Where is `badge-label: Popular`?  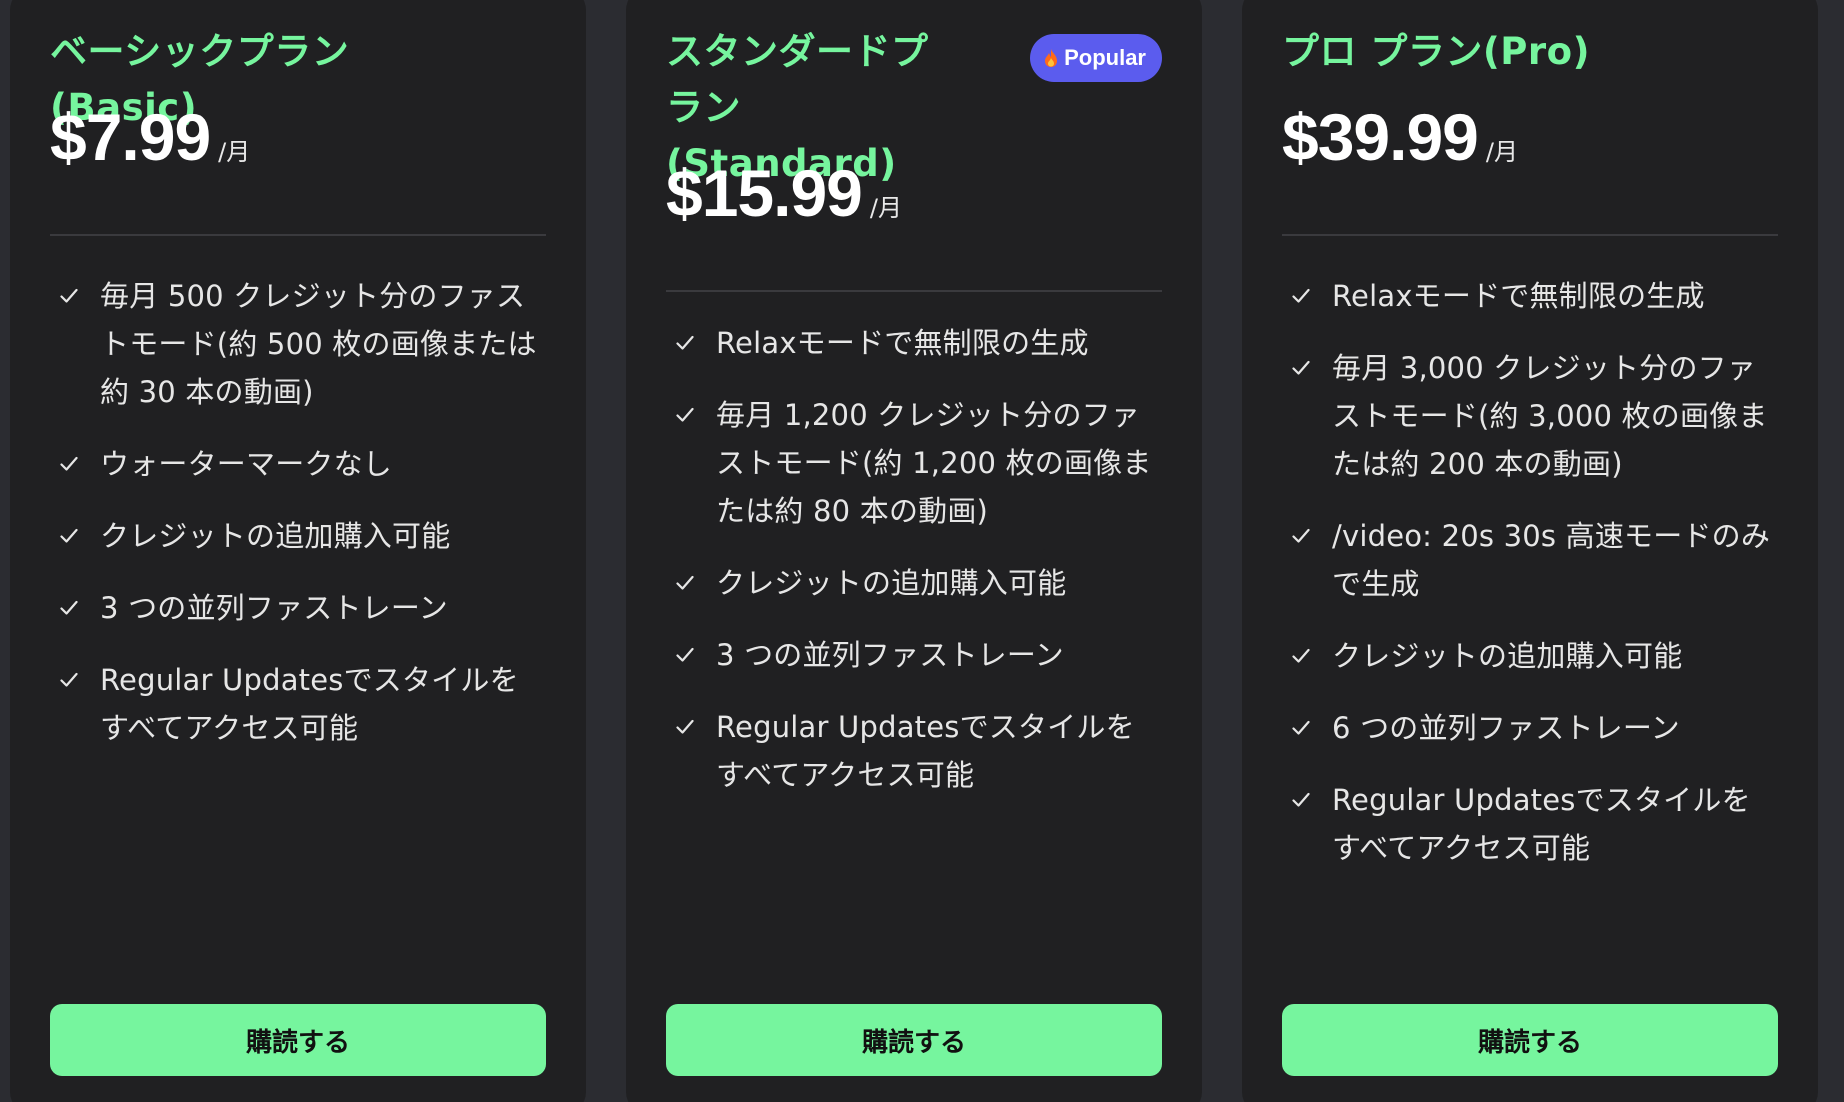
badge-label: Popular is located at coordinates (1105, 57).